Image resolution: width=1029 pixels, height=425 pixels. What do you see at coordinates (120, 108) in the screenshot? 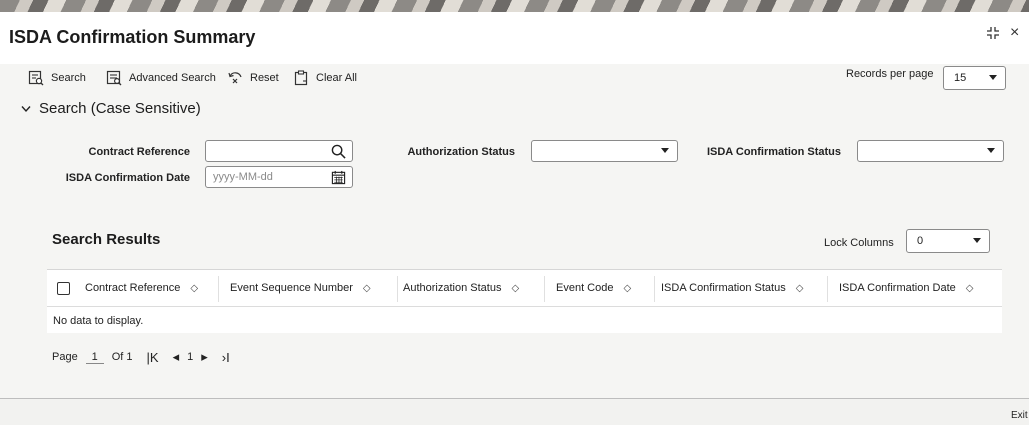
I see `search-section-title: Search (Case Sensitive)` at bounding box center [120, 108].